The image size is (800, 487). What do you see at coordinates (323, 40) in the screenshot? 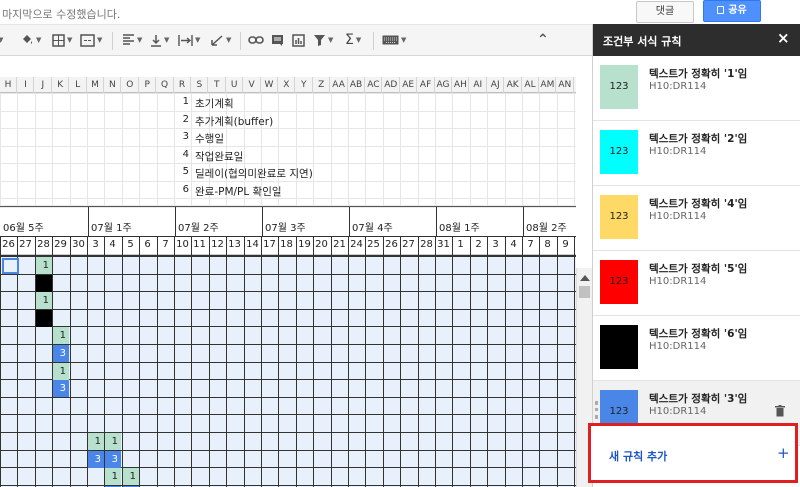
I see `filter-button: ▼` at bounding box center [323, 40].